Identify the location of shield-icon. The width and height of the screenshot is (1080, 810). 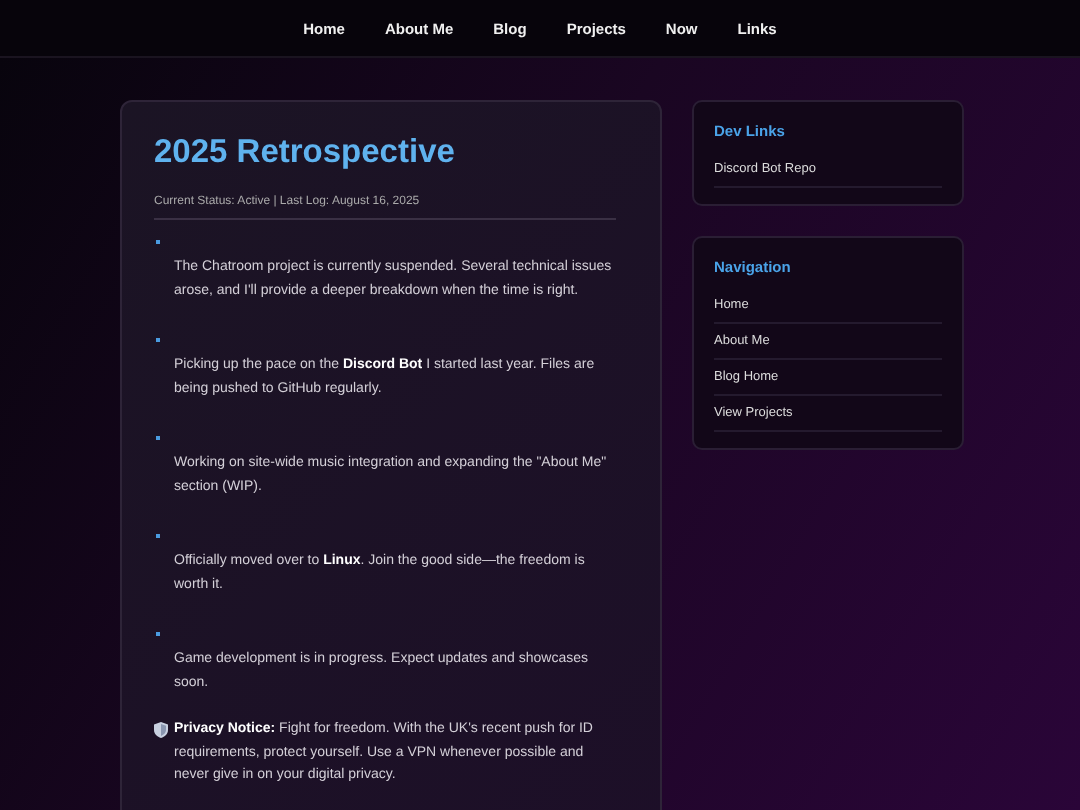
(161, 730).